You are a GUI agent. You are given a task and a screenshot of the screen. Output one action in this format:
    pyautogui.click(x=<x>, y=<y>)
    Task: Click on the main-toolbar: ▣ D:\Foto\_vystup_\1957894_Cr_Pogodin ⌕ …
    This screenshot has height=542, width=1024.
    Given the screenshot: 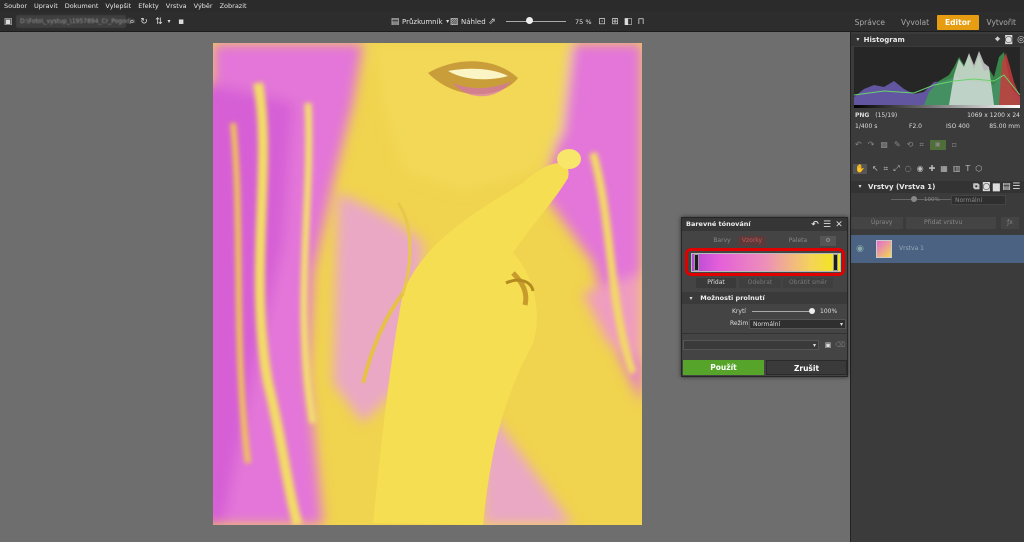 What is the action you would take?
    pyautogui.click(x=512, y=22)
    